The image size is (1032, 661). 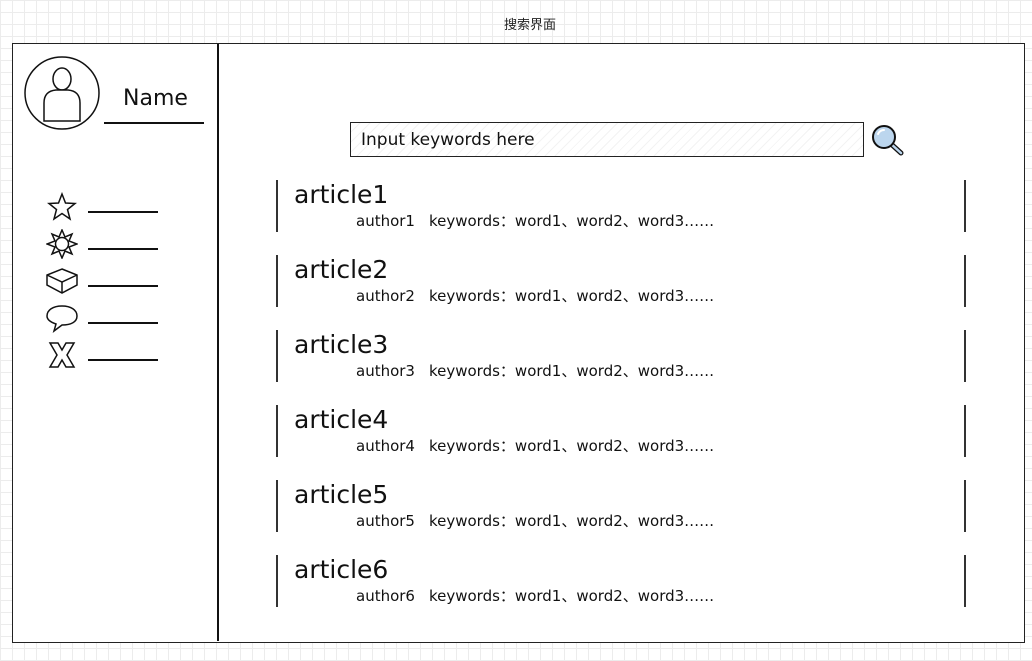 I want to click on chat-bubble-icon, so click(x=62, y=318).